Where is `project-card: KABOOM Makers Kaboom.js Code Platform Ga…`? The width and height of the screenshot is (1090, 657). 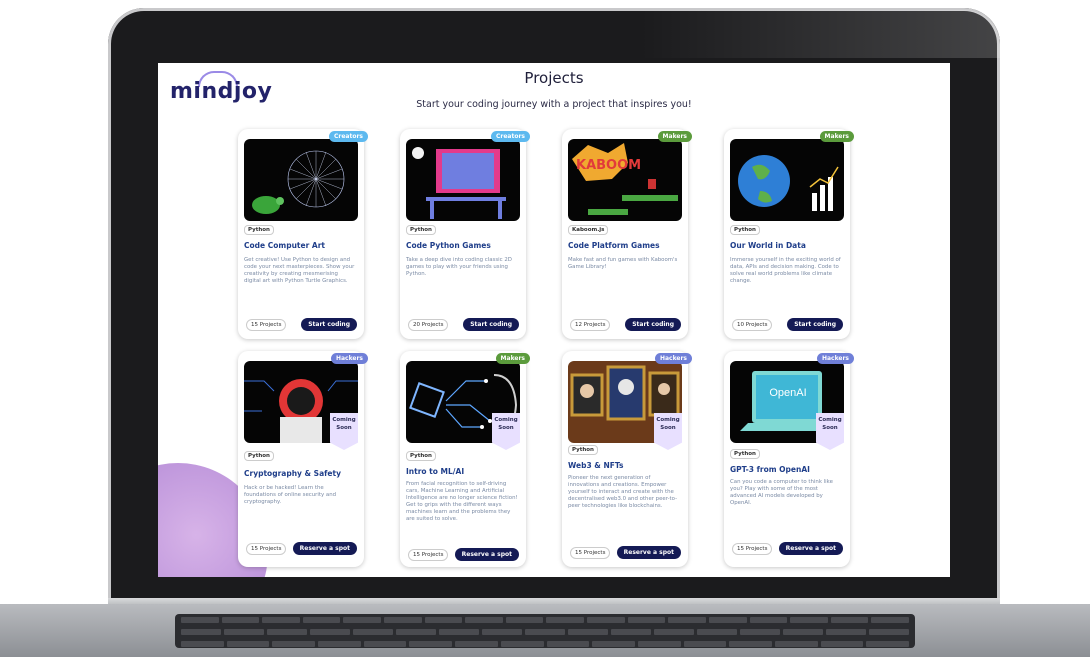 project-card: KABOOM Makers Kaboom.js Code Platform Ga… is located at coordinates (627, 234).